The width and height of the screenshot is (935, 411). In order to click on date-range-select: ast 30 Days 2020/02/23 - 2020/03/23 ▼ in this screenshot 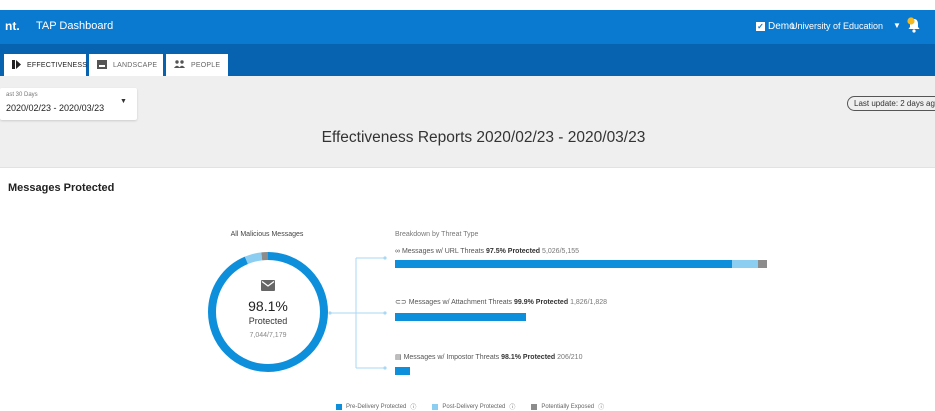, I will do `click(68, 104)`.